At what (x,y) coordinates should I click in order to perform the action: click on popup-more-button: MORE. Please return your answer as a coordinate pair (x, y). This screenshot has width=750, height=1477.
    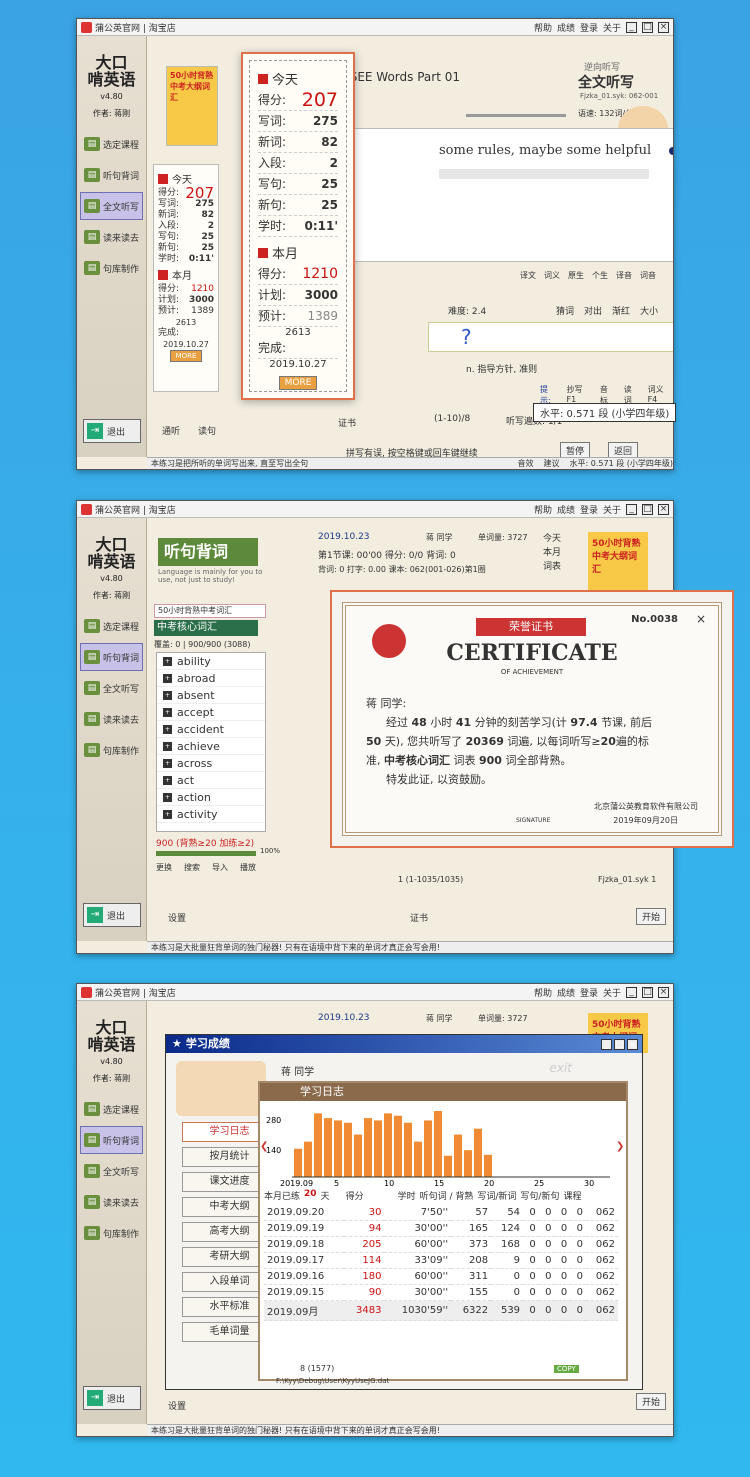
    Looking at the image, I should click on (298, 383).